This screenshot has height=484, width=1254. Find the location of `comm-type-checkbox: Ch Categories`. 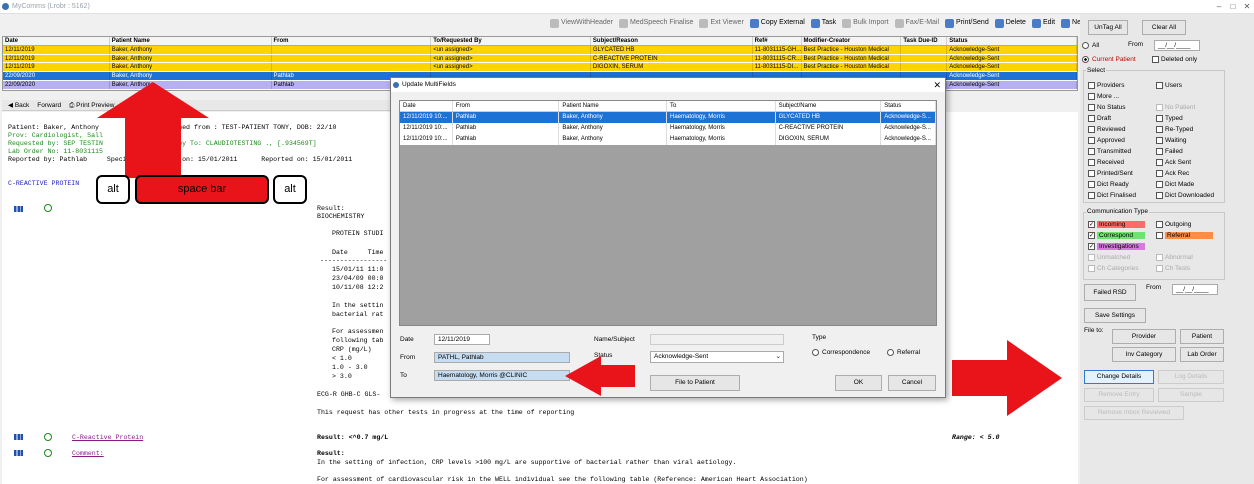

comm-type-checkbox: Ch Categories is located at coordinates (1113, 268).